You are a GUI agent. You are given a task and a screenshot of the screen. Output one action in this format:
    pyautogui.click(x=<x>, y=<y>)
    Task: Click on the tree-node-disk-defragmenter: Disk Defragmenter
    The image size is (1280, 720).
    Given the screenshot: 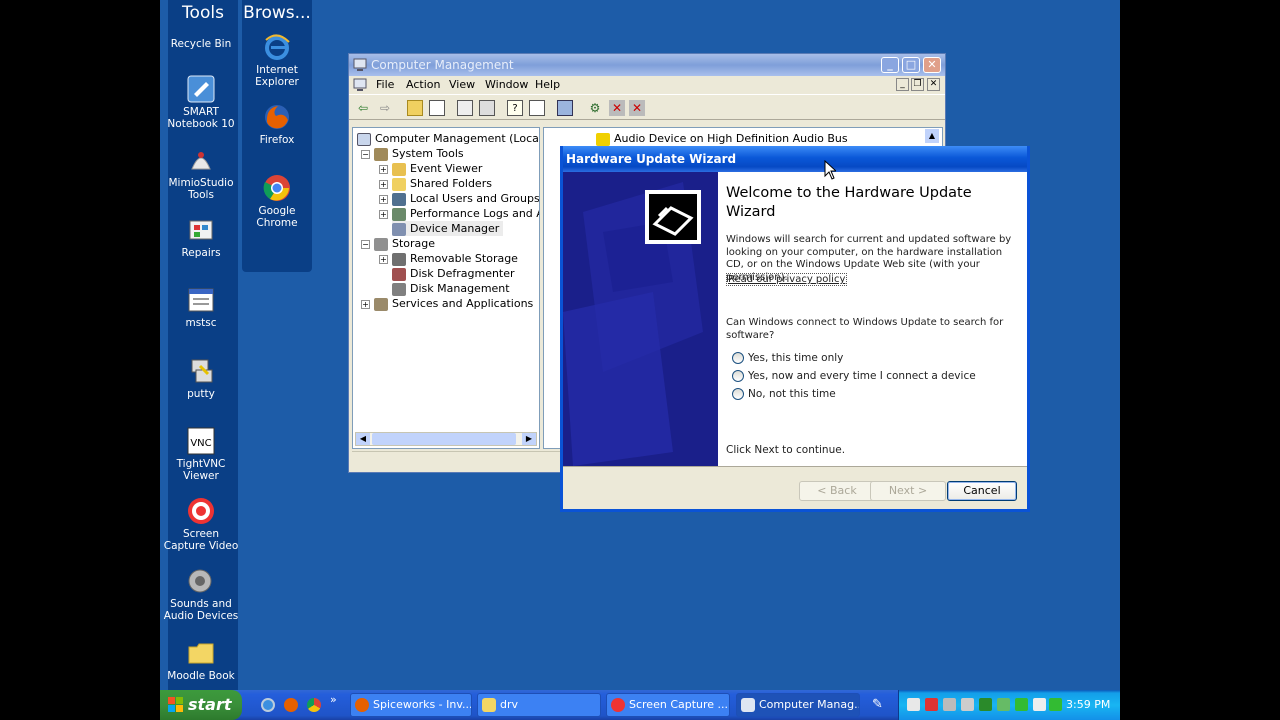 What is the action you would take?
    pyautogui.click(x=453, y=273)
    